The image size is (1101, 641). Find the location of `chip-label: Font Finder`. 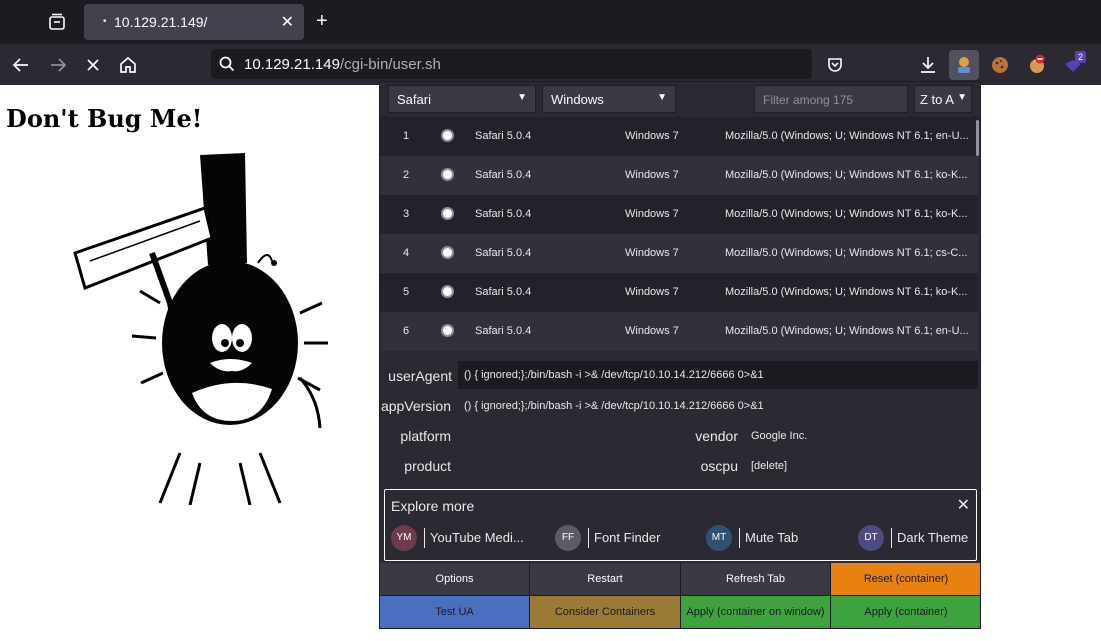

chip-label: Font Finder is located at coordinates (627, 537).